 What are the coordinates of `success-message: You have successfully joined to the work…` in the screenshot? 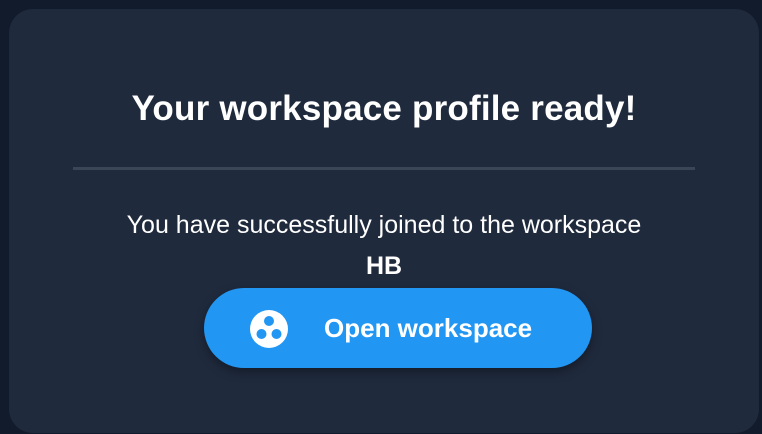 It's located at (384, 225).